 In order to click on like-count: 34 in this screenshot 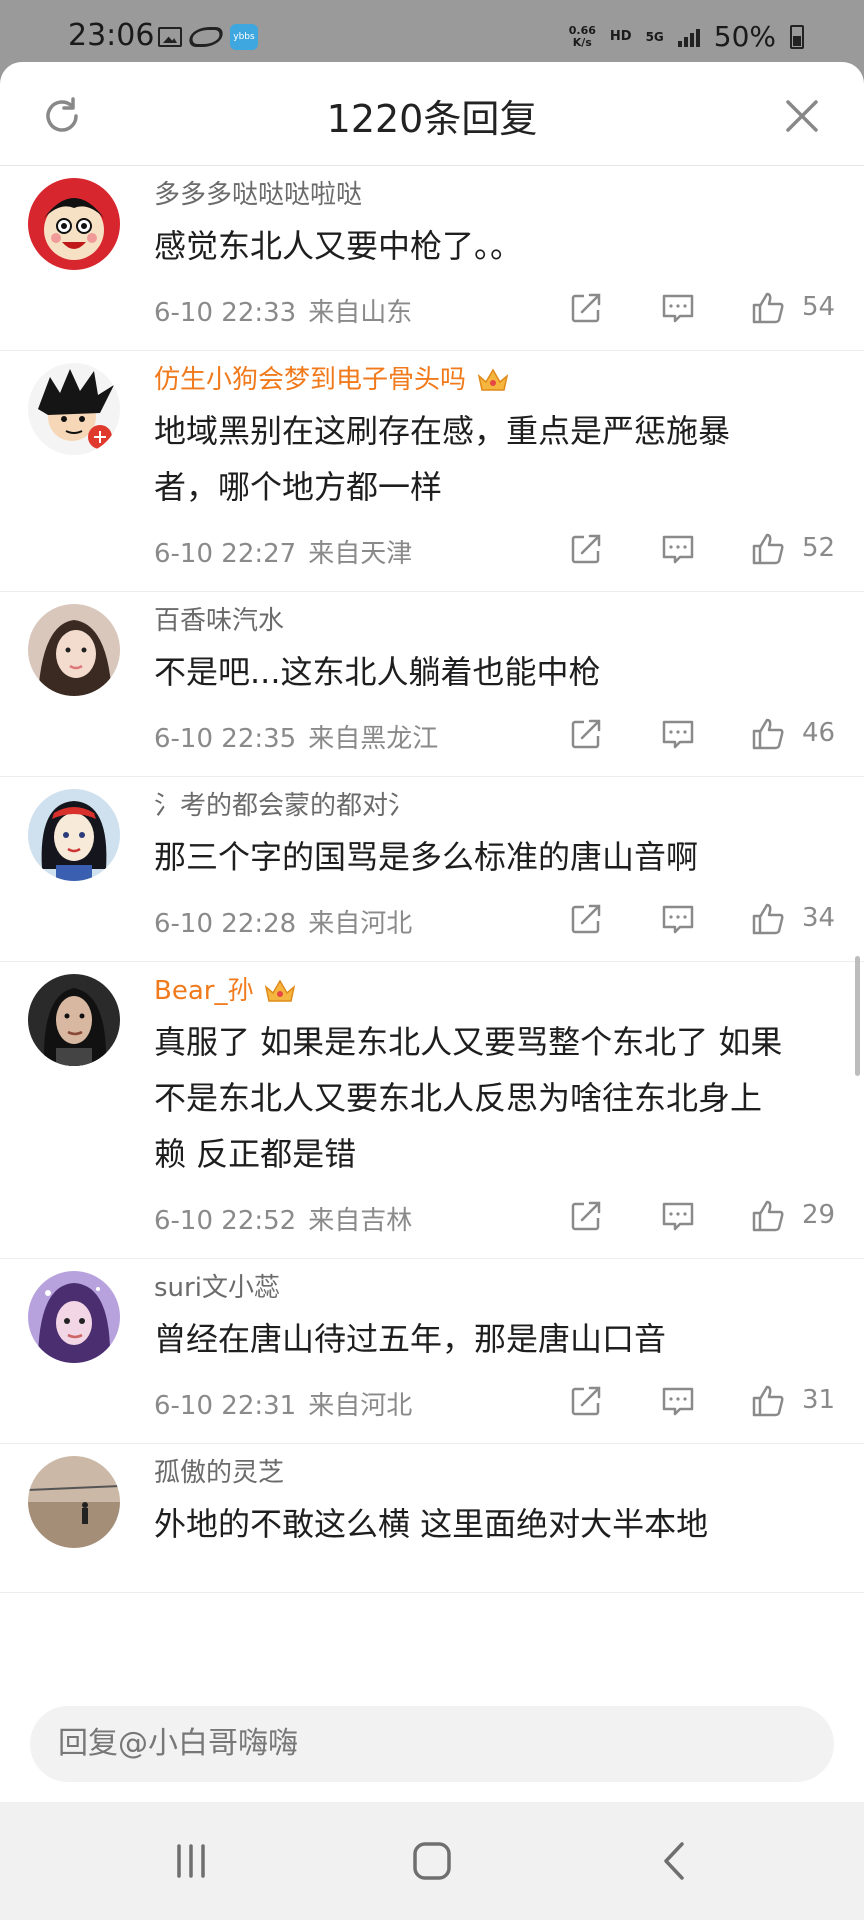, I will do `click(819, 918)`.